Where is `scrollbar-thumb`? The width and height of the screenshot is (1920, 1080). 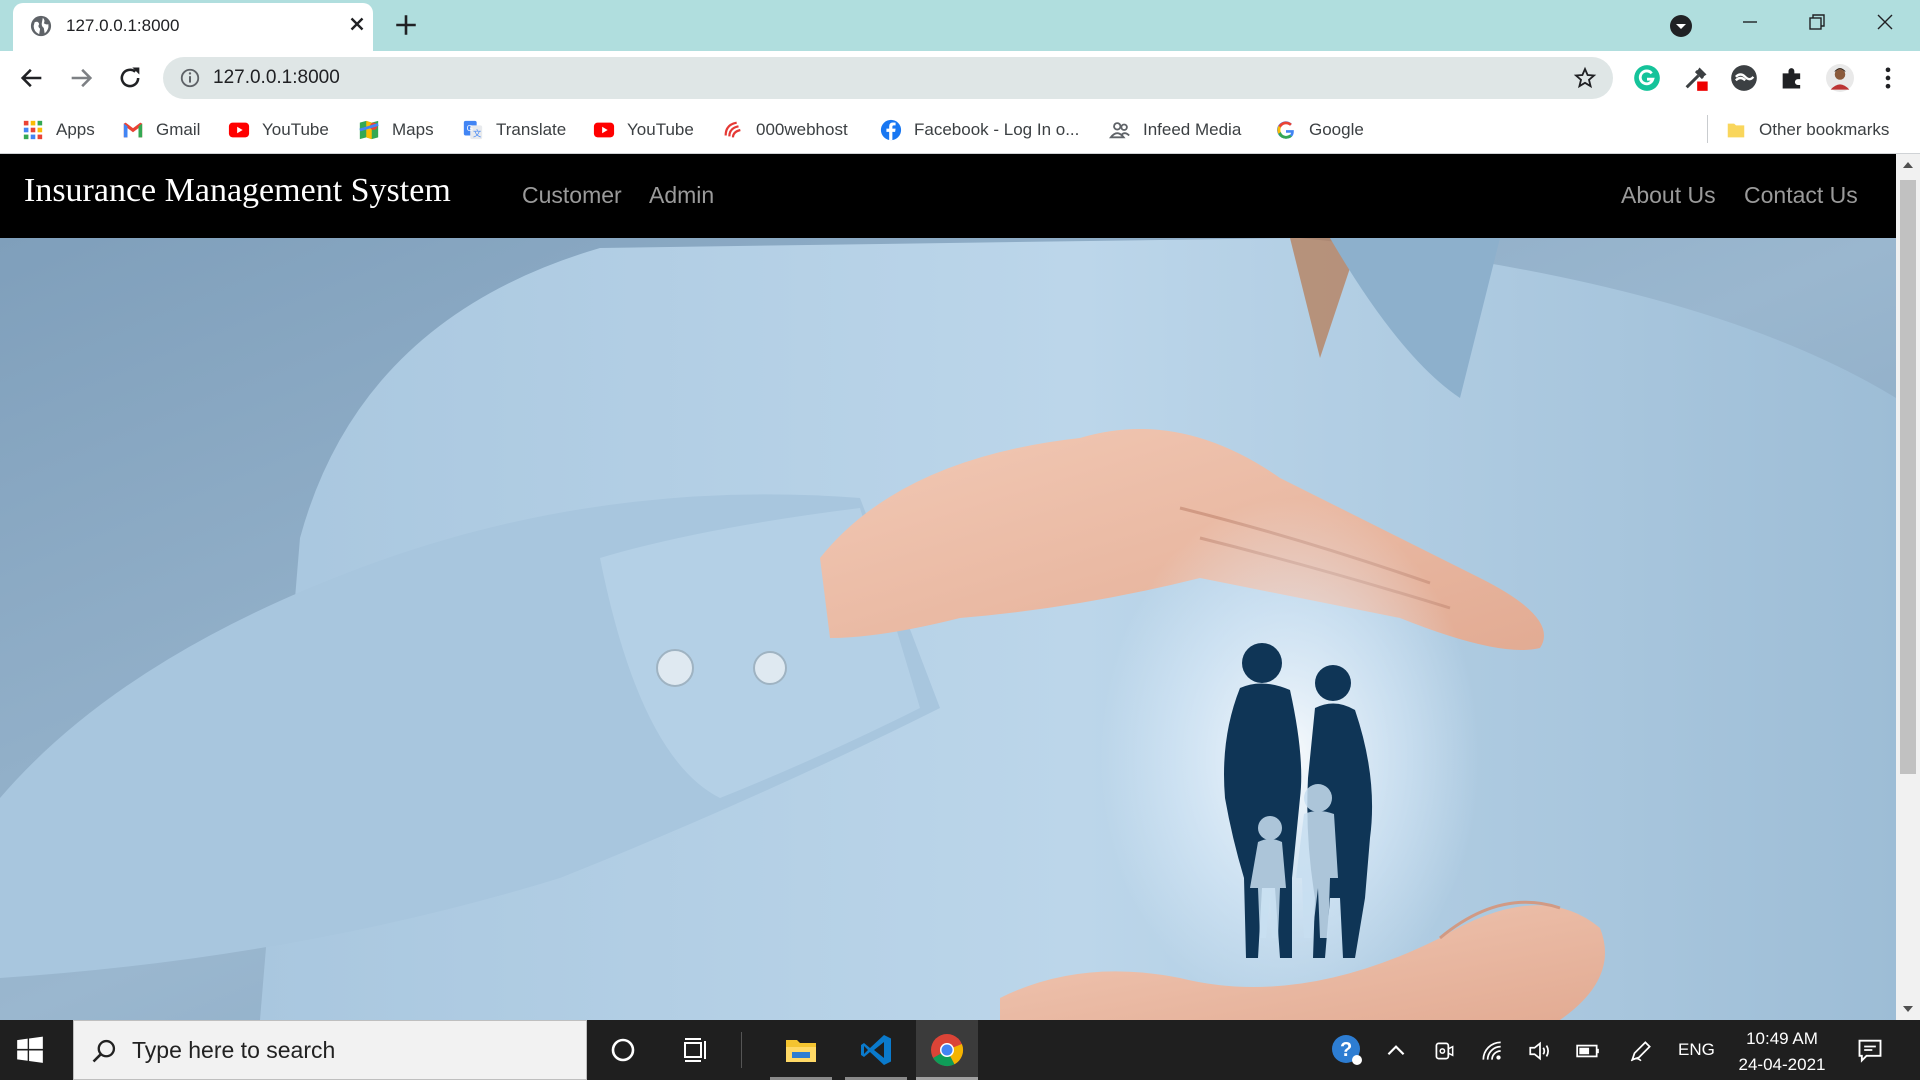 scrollbar-thumb is located at coordinates (1908, 477).